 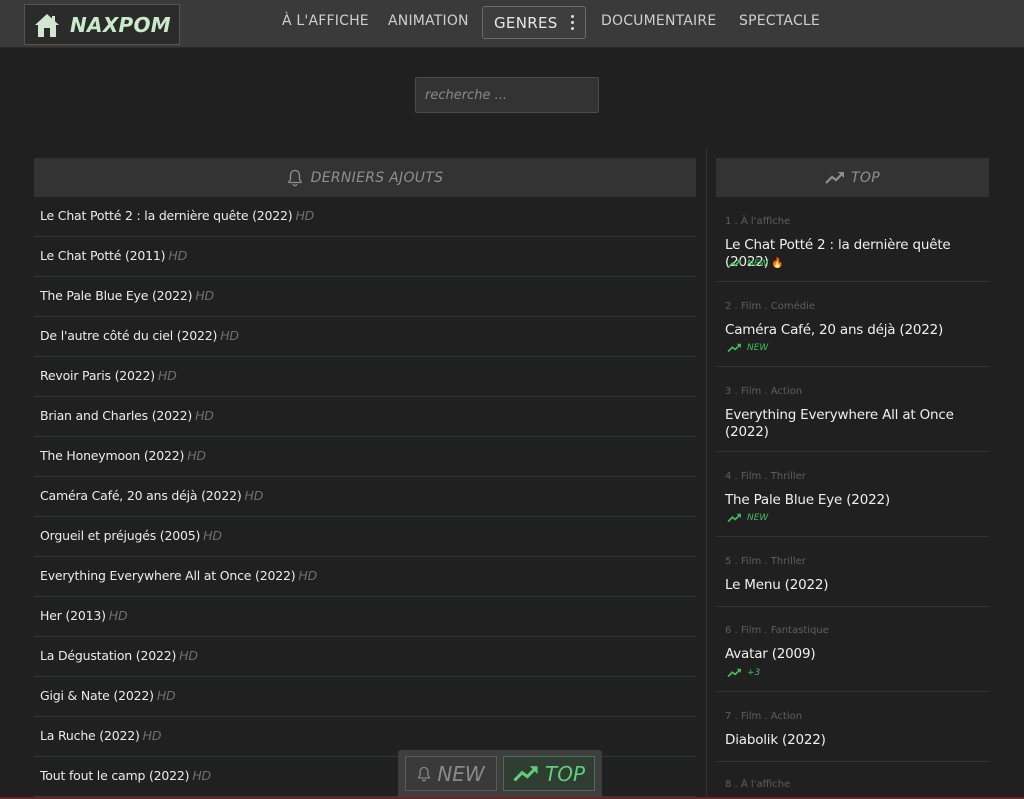 What do you see at coordinates (97, 375) in the screenshot?
I see `item-title: Revoir Paris (2022)` at bounding box center [97, 375].